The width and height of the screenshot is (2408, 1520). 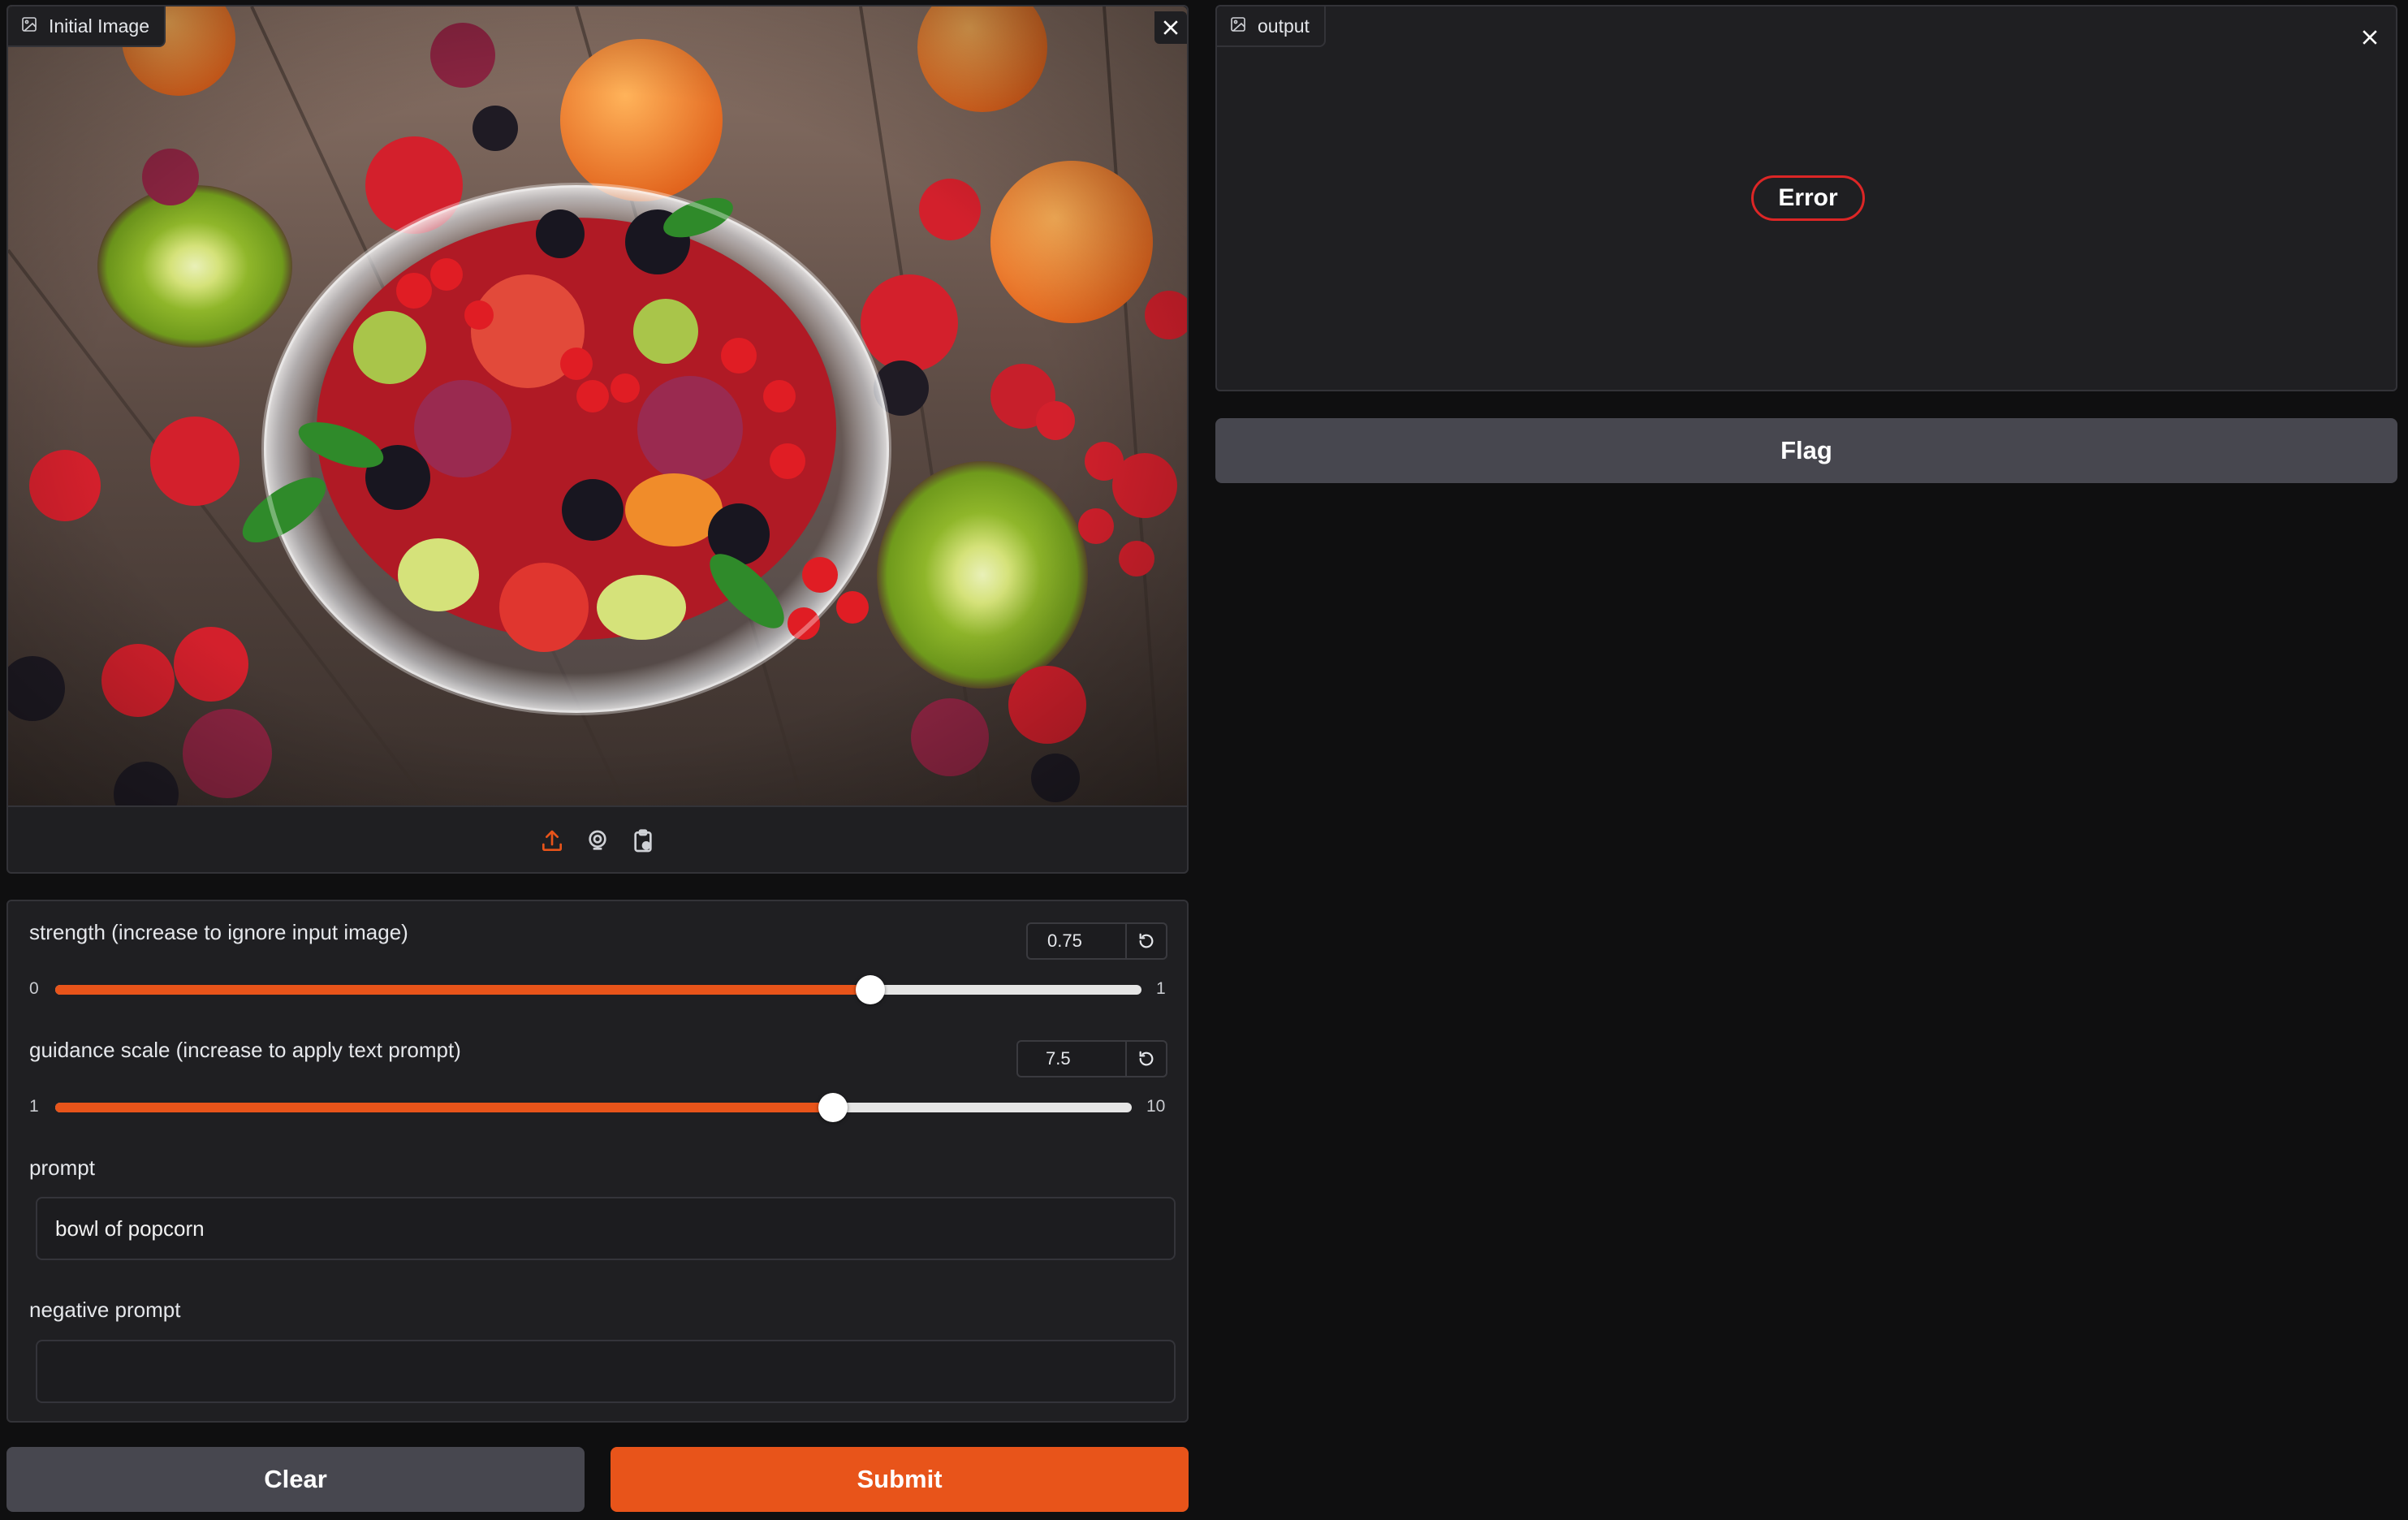 I want to click on guidance-slider-thumb, so click(x=833, y=1108).